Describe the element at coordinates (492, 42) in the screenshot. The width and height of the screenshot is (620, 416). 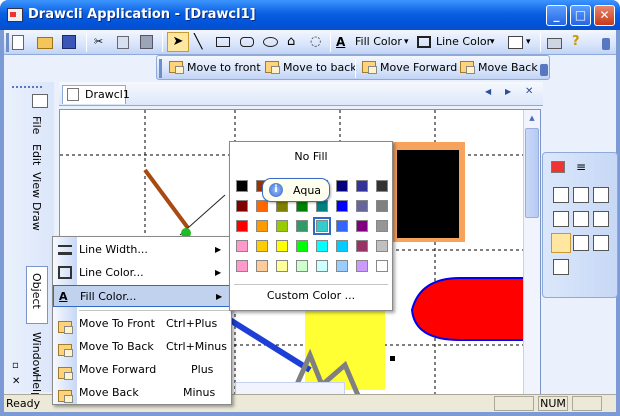
I see `line-color-dropdown-icon: ▾` at that location.